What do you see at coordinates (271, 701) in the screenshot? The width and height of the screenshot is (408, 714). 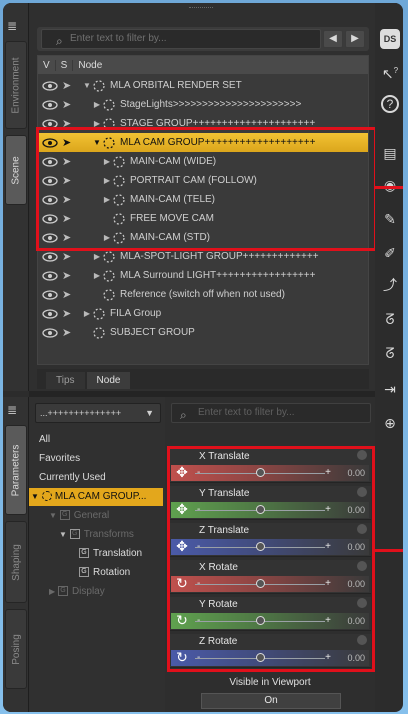 I see `visible-in-viewport-toggle: On` at bounding box center [271, 701].